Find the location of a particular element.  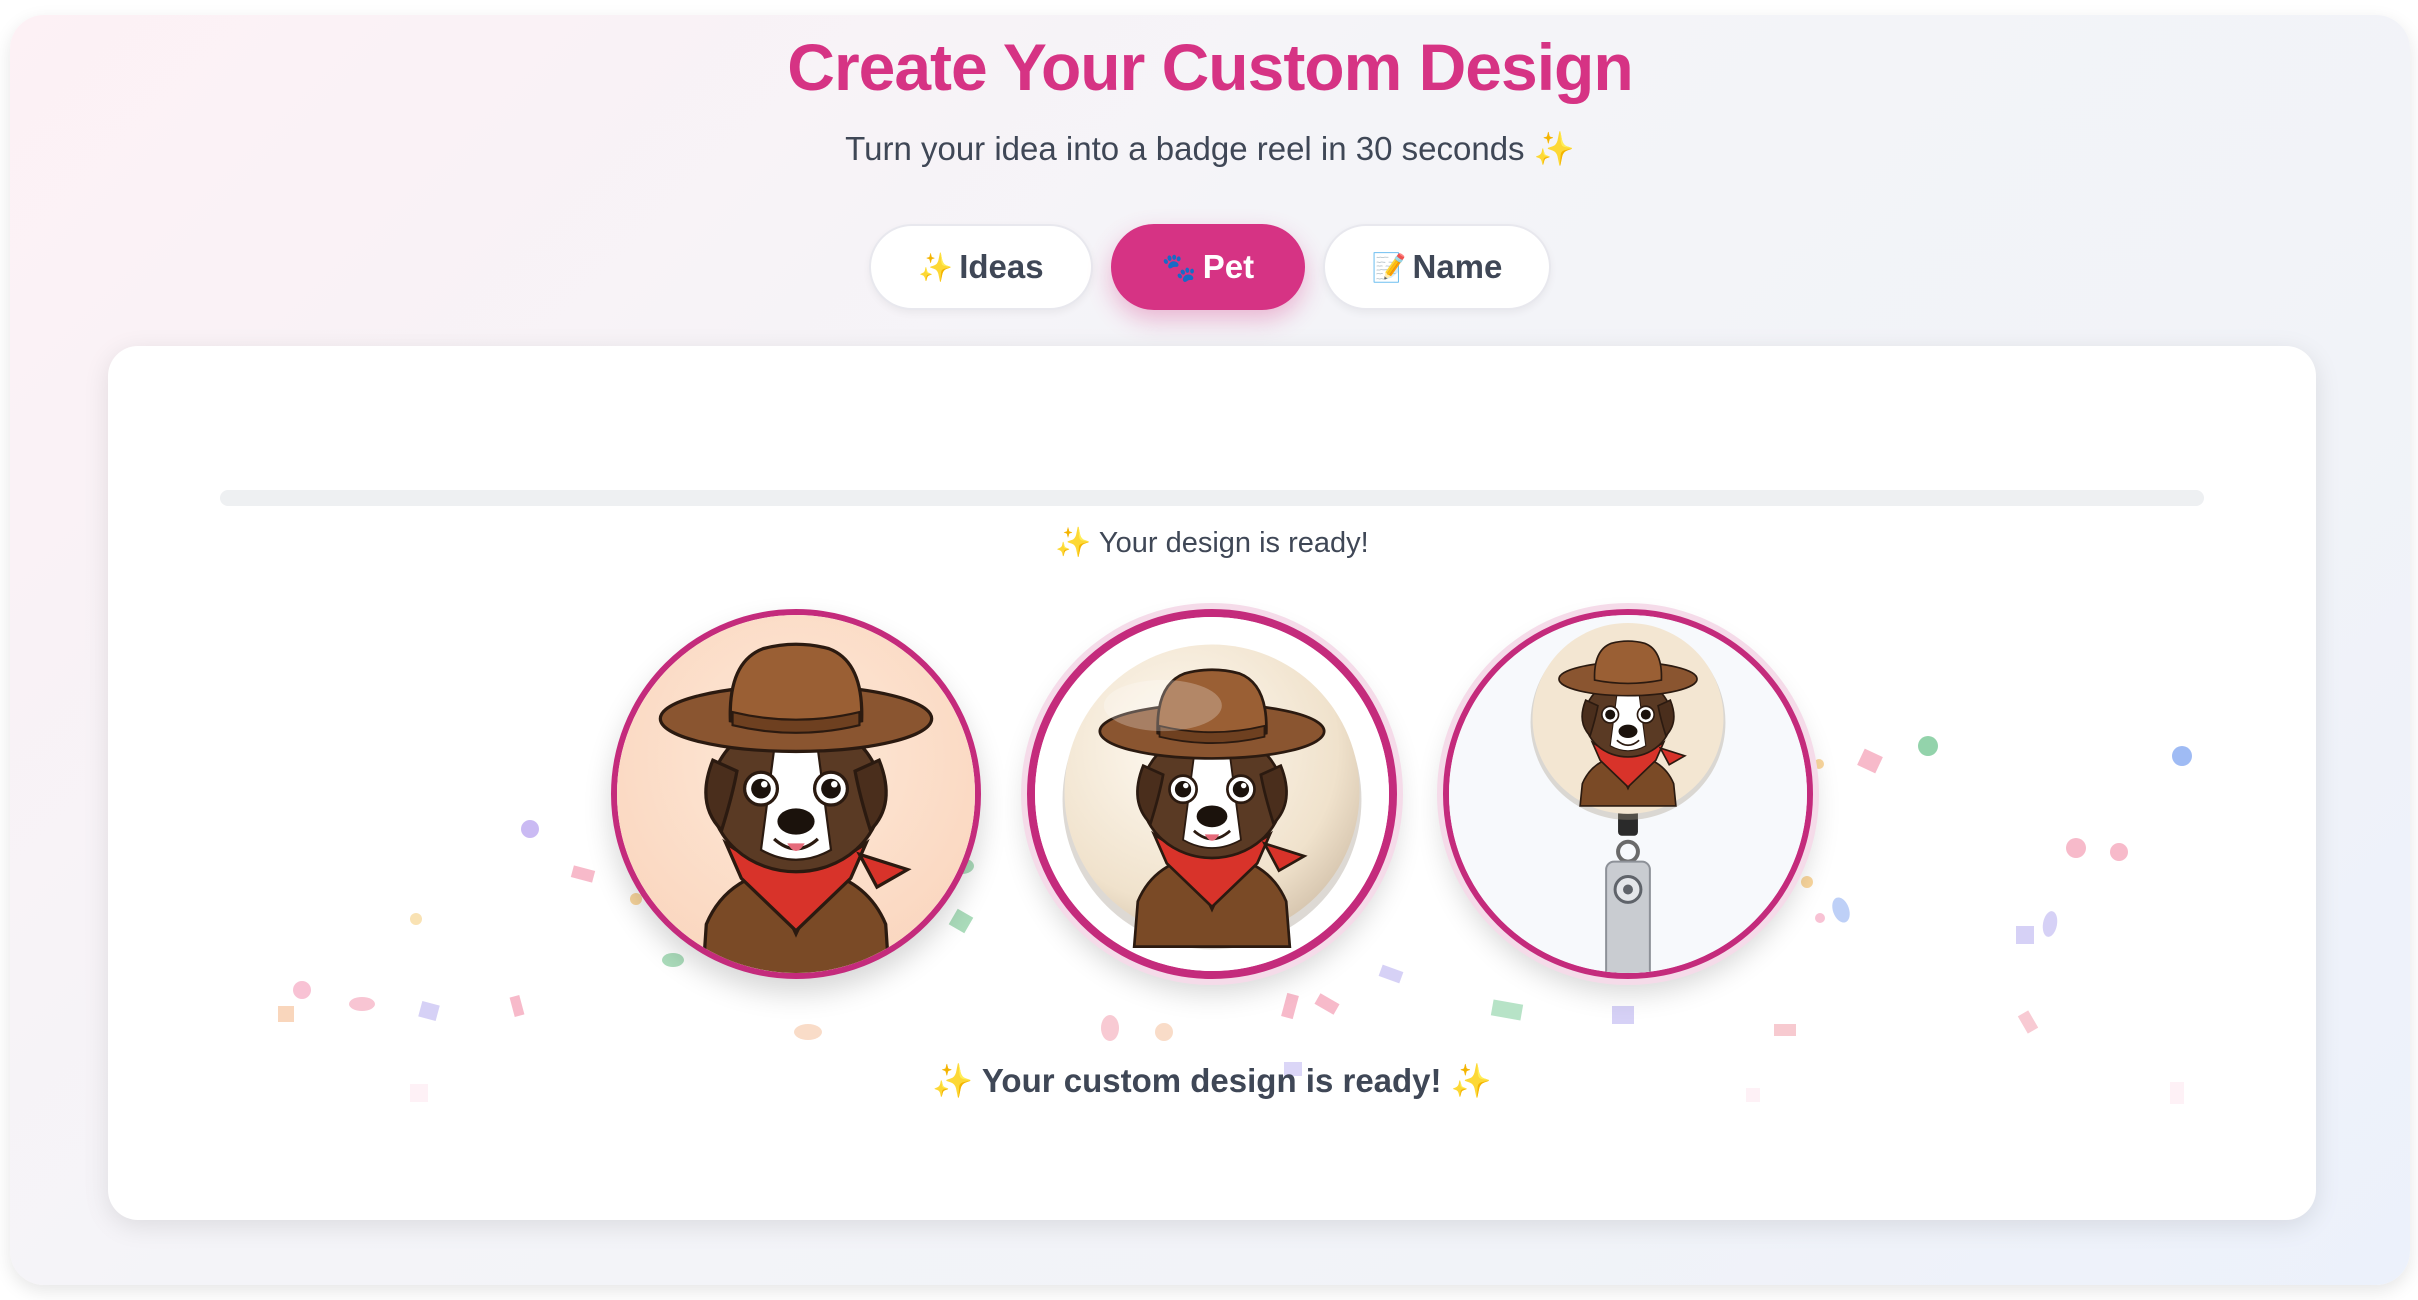

sparkles-icon: ✨ is located at coordinates (936, 267).